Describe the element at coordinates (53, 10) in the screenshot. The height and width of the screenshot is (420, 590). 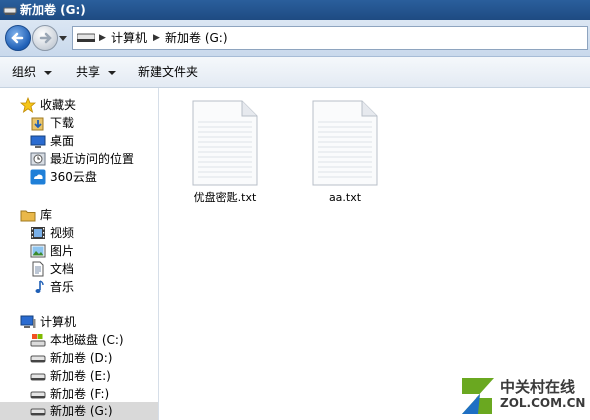
I see `window-title: 新加卷 (G:)` at that location.